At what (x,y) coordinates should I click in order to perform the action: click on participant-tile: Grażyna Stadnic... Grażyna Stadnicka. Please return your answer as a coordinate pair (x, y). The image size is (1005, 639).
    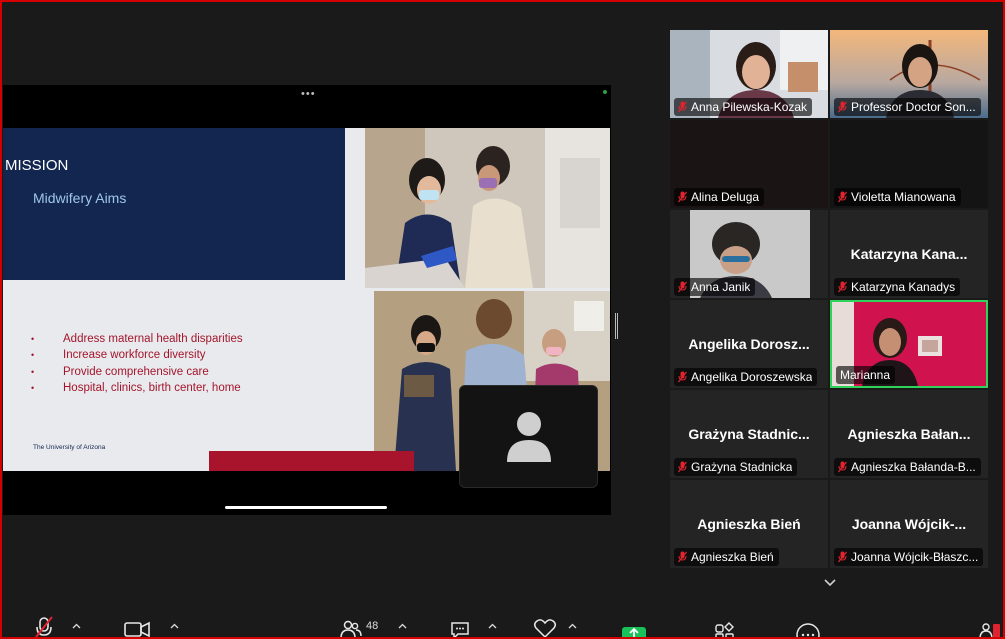
    Looking at the image, I should click on (749, 434).